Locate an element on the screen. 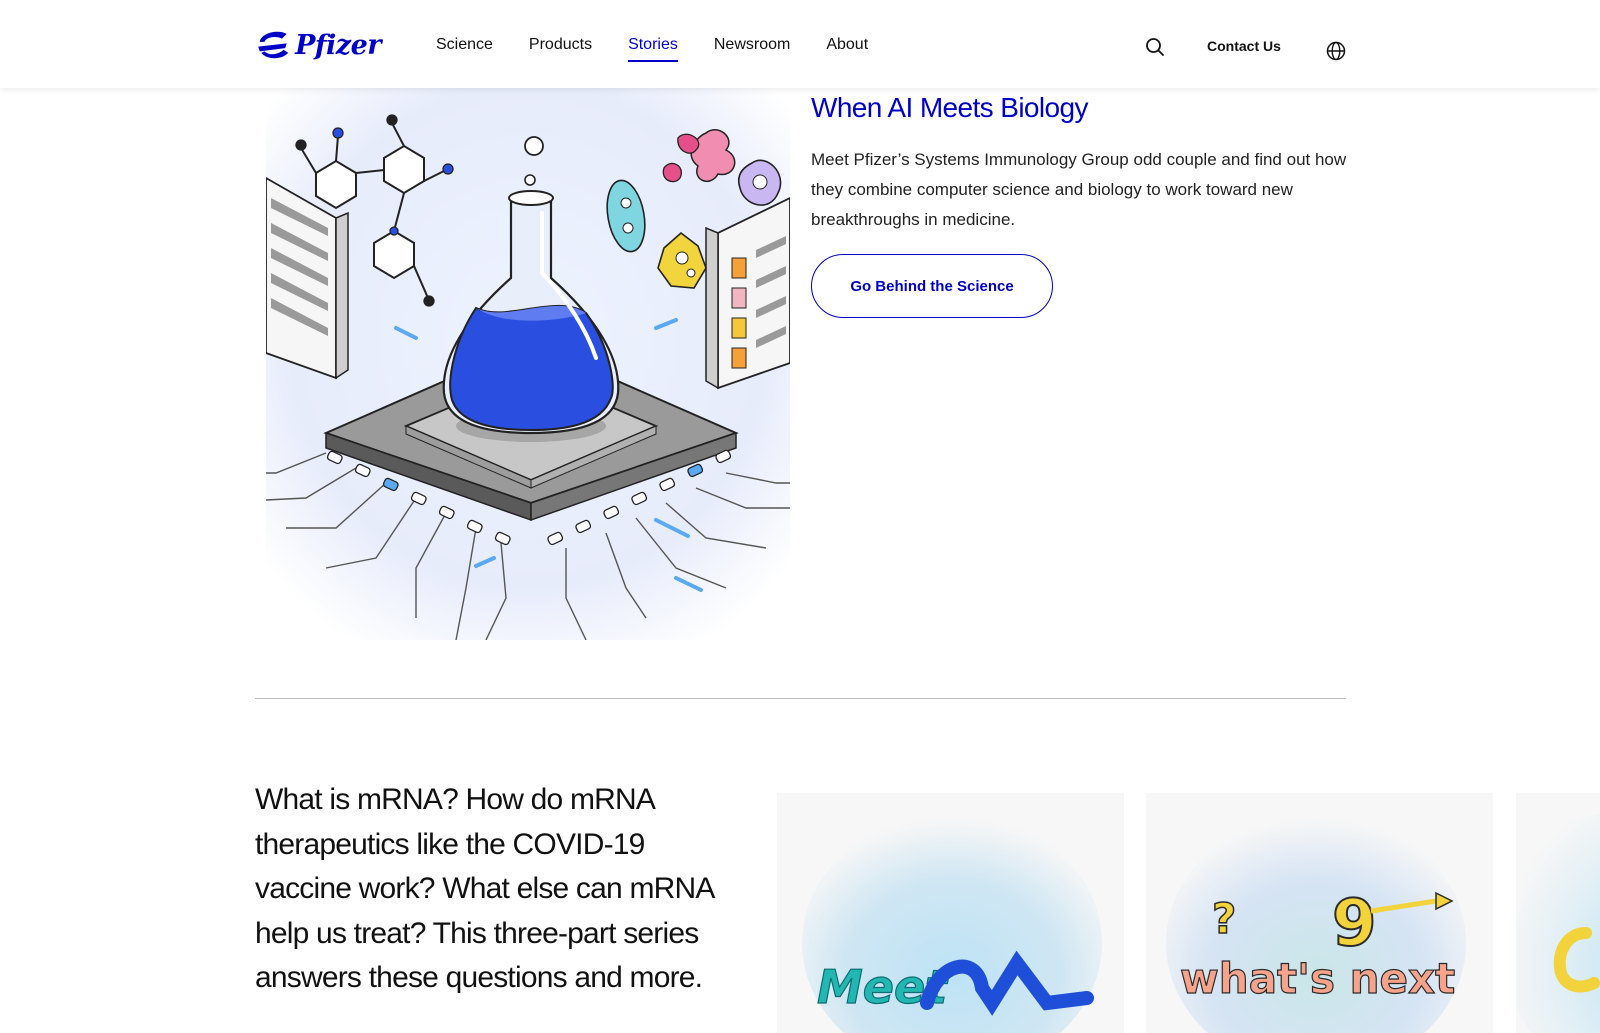  pfizer-logo: Pfizer is located at coordinates (318, 45).